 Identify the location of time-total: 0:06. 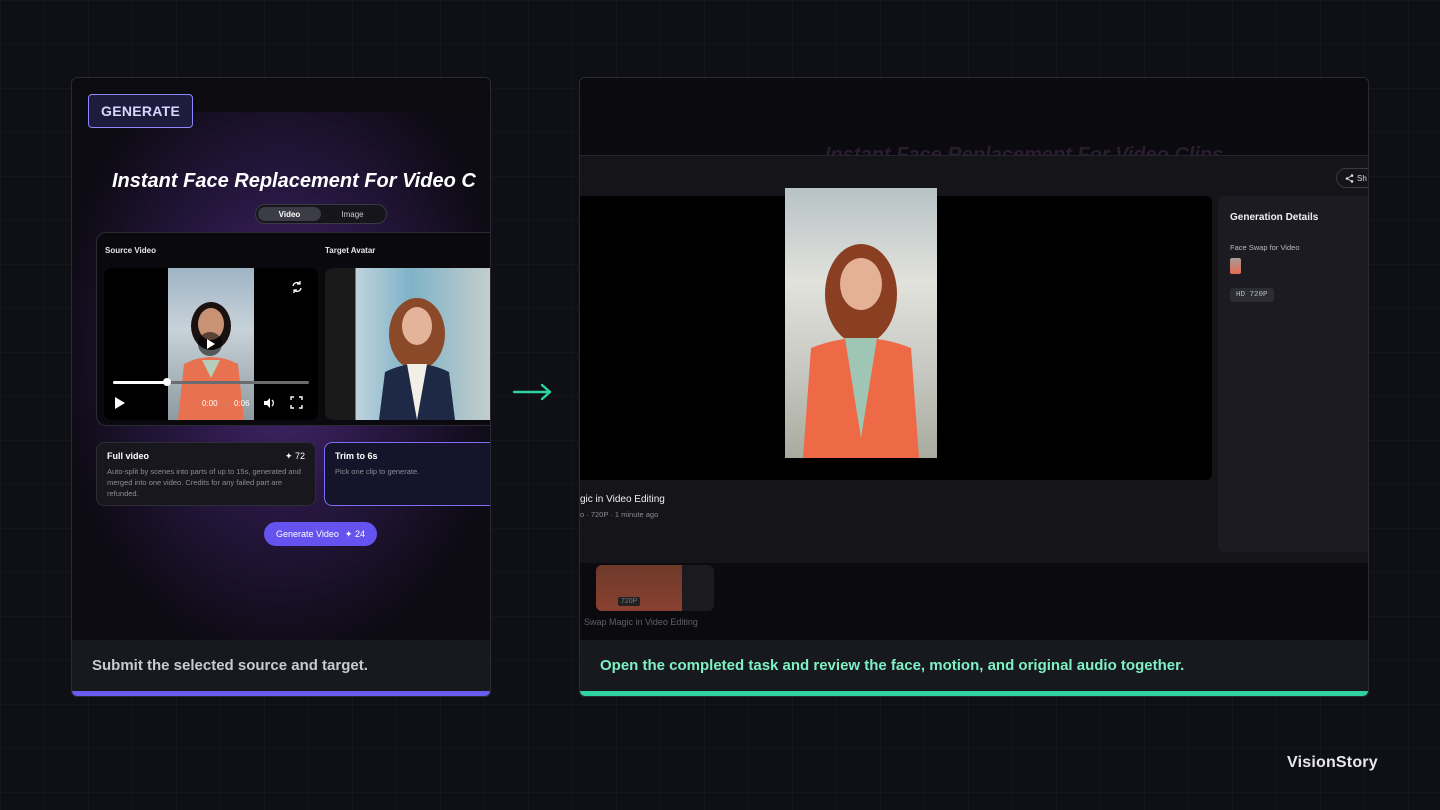
(242, 403).